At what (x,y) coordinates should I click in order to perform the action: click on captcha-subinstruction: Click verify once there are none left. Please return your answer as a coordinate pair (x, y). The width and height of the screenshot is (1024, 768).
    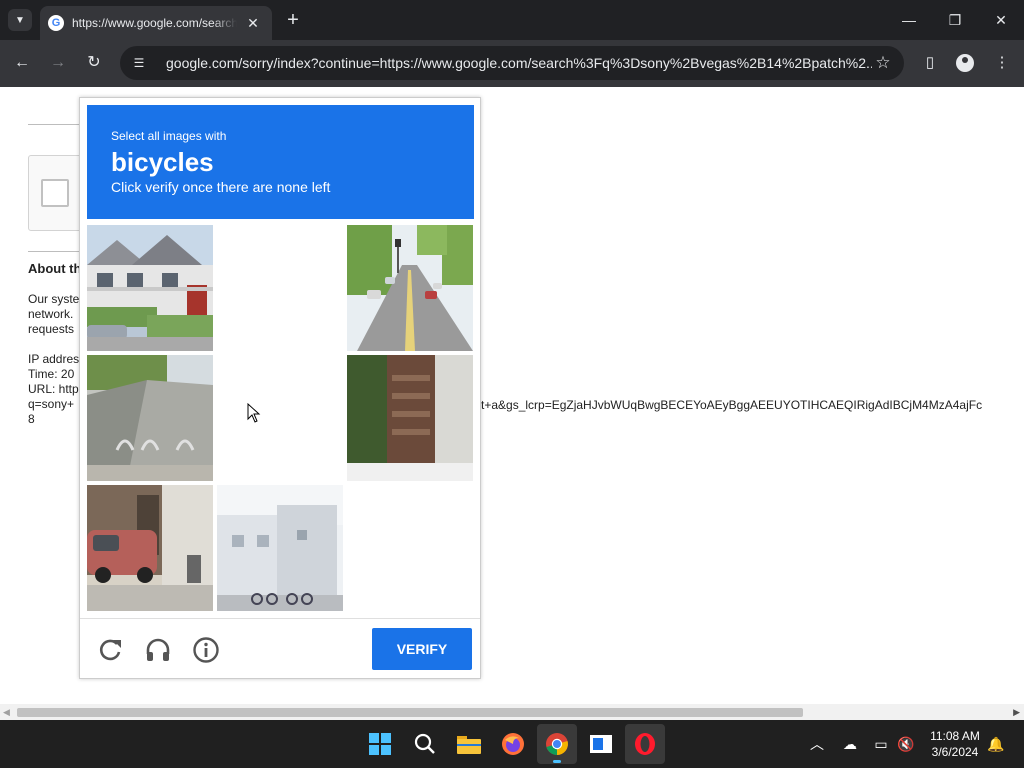
    Looking at the image, I should click on (221, 187).